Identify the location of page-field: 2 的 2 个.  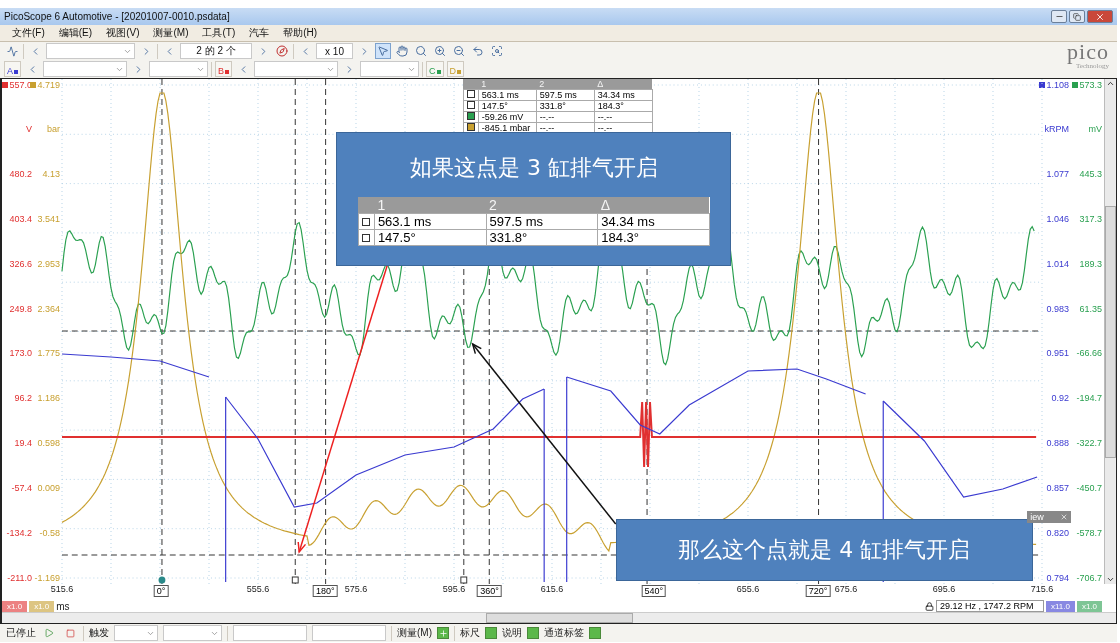
(216, 51).